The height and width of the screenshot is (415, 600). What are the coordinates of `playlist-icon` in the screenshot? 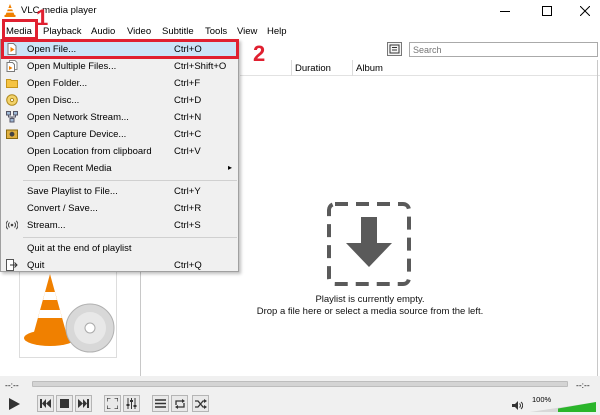 It's located at (160, 403).